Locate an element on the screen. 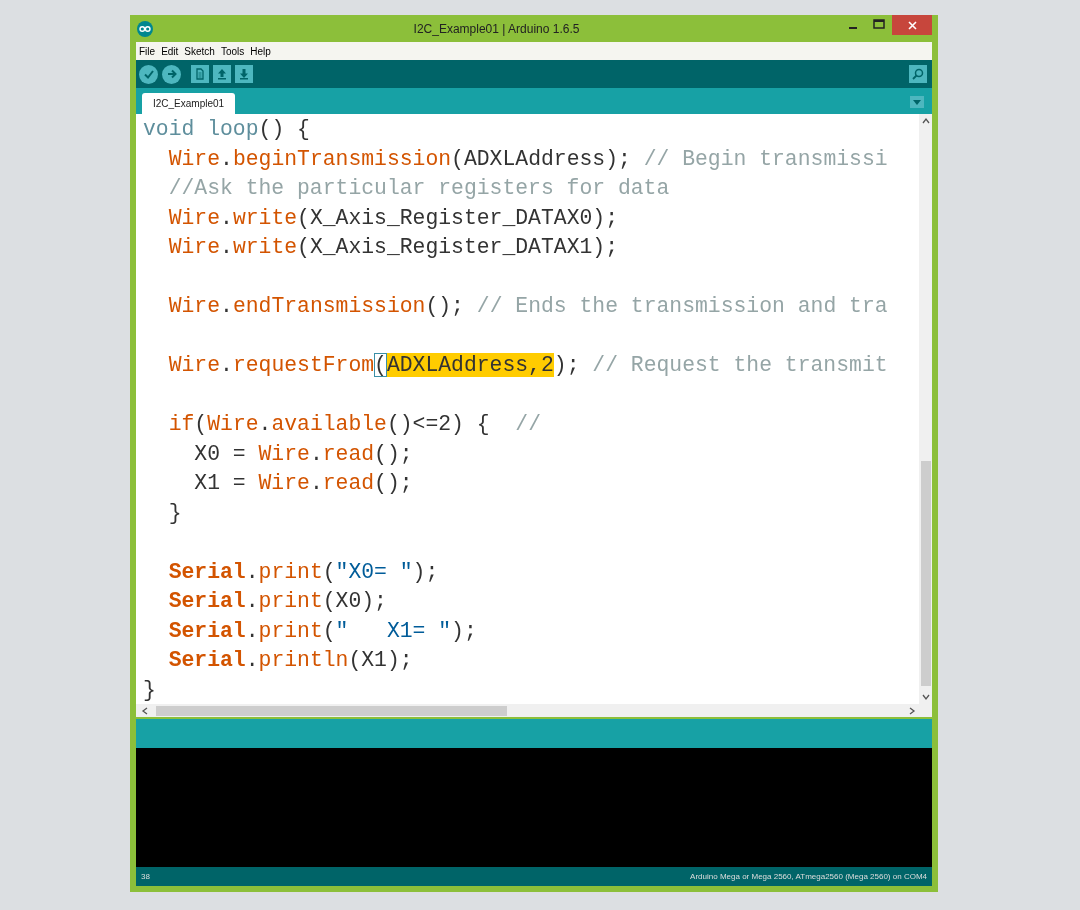  file-tab: I2C_Example01 is located at coordinates (189, 103).